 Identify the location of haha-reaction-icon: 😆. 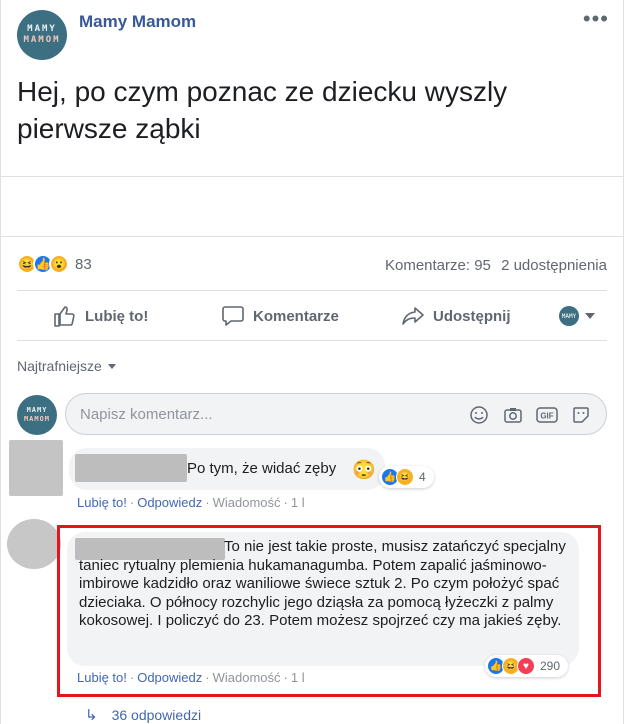
(405, 477).